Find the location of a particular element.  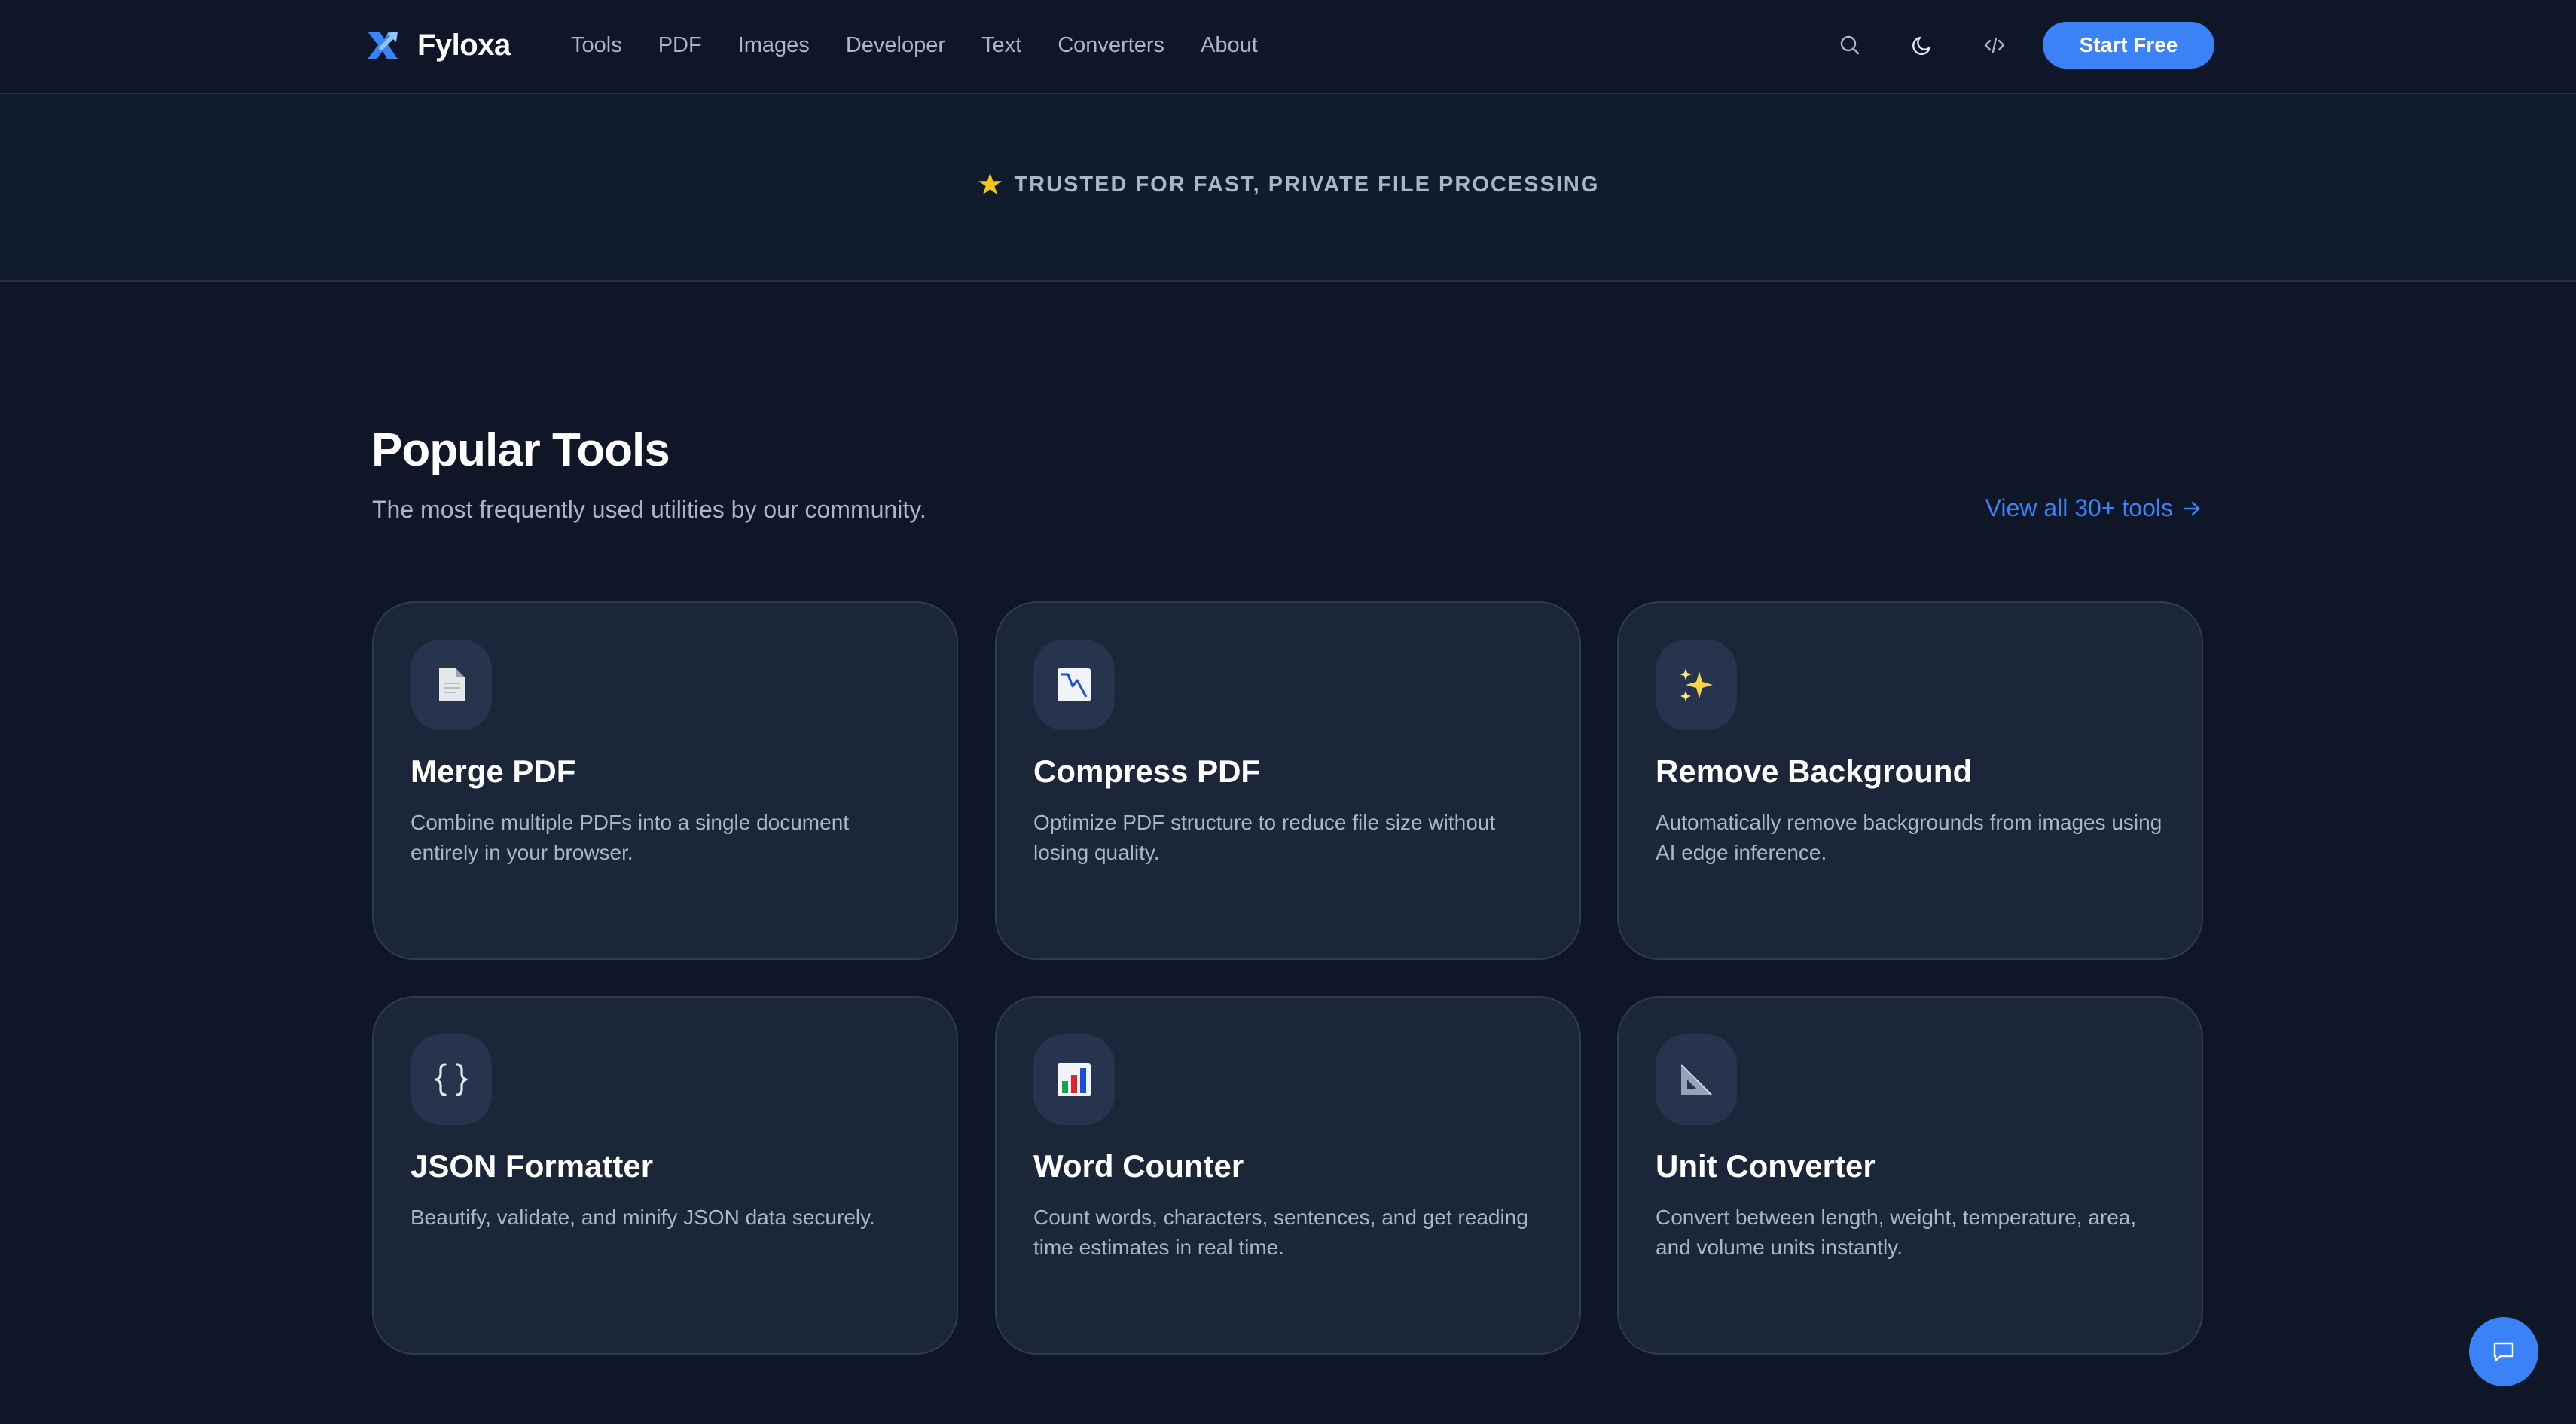

chat-icon is located at coordinates (2504, 1352).